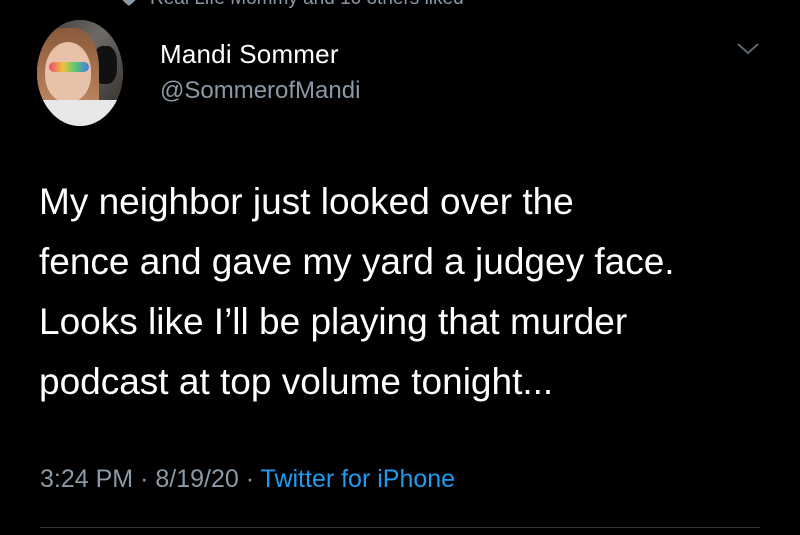 Image resolution: width=800 pixels, height=535 pixels. I want to click on tweet-time: 3:24 PM, so click(86, 479).